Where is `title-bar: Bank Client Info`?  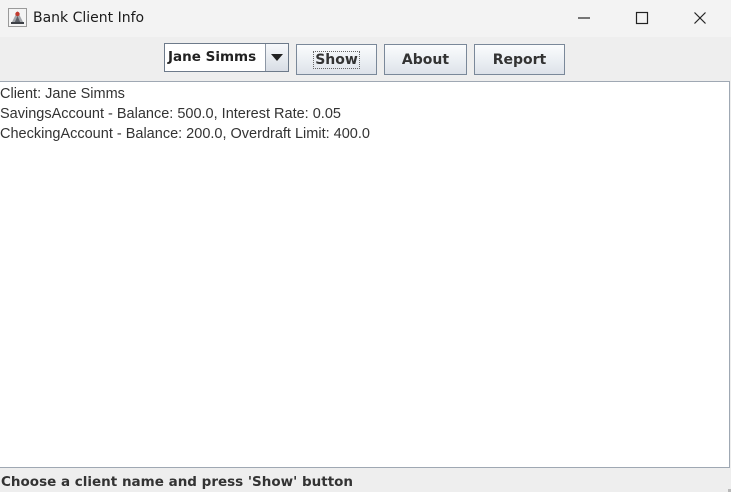 title-bar: Bank Client Info is located at coordinates (365, 18).